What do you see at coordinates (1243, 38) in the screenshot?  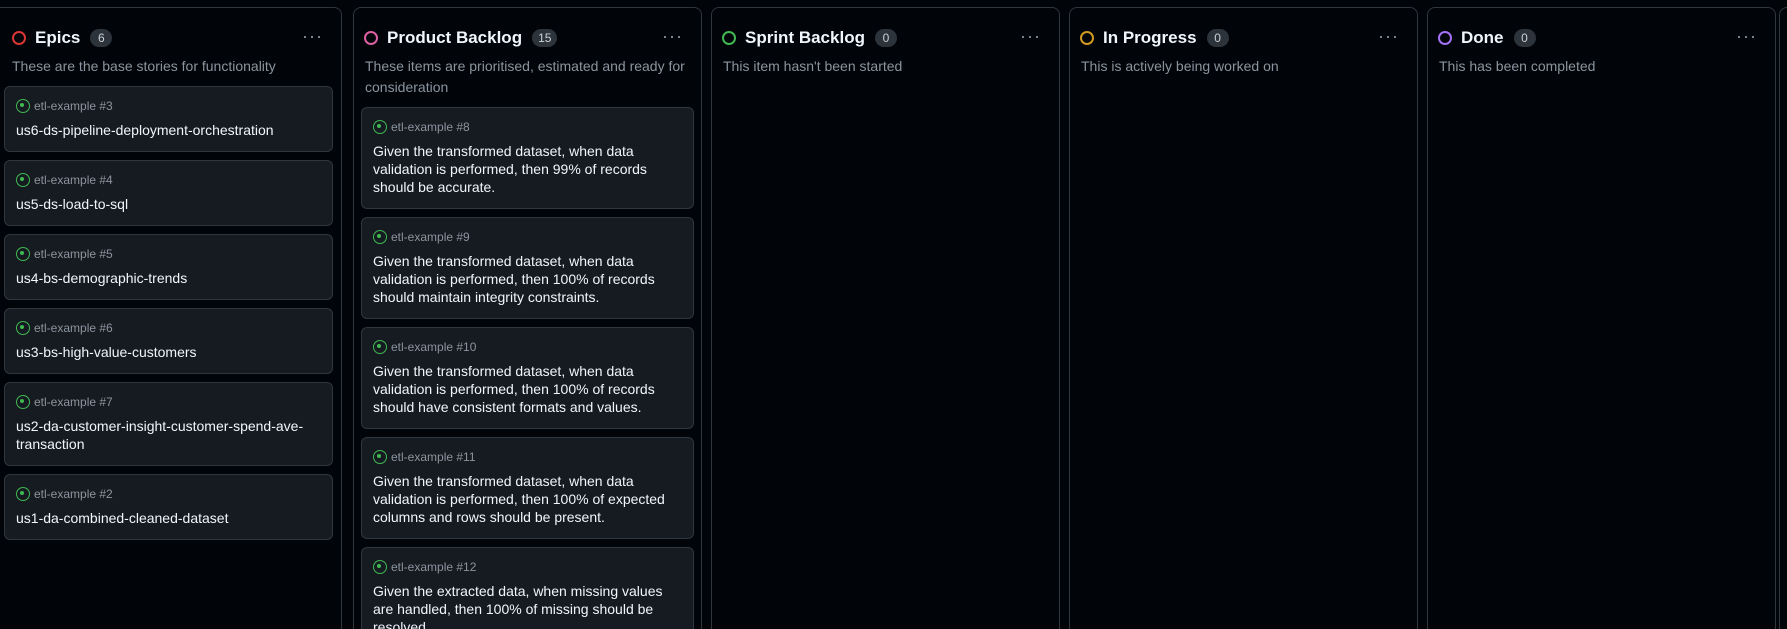 I see `column-header: In Progress 0 ···` at bounding box center [1243, 38].